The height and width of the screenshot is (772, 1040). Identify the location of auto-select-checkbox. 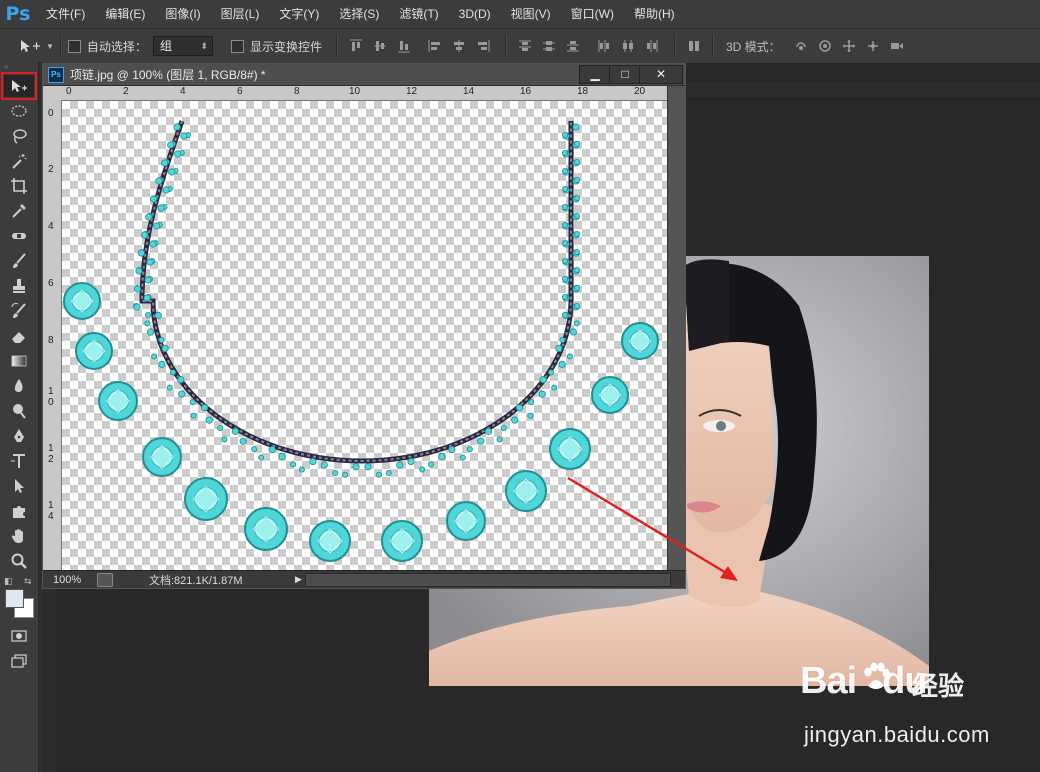
(74, 46).